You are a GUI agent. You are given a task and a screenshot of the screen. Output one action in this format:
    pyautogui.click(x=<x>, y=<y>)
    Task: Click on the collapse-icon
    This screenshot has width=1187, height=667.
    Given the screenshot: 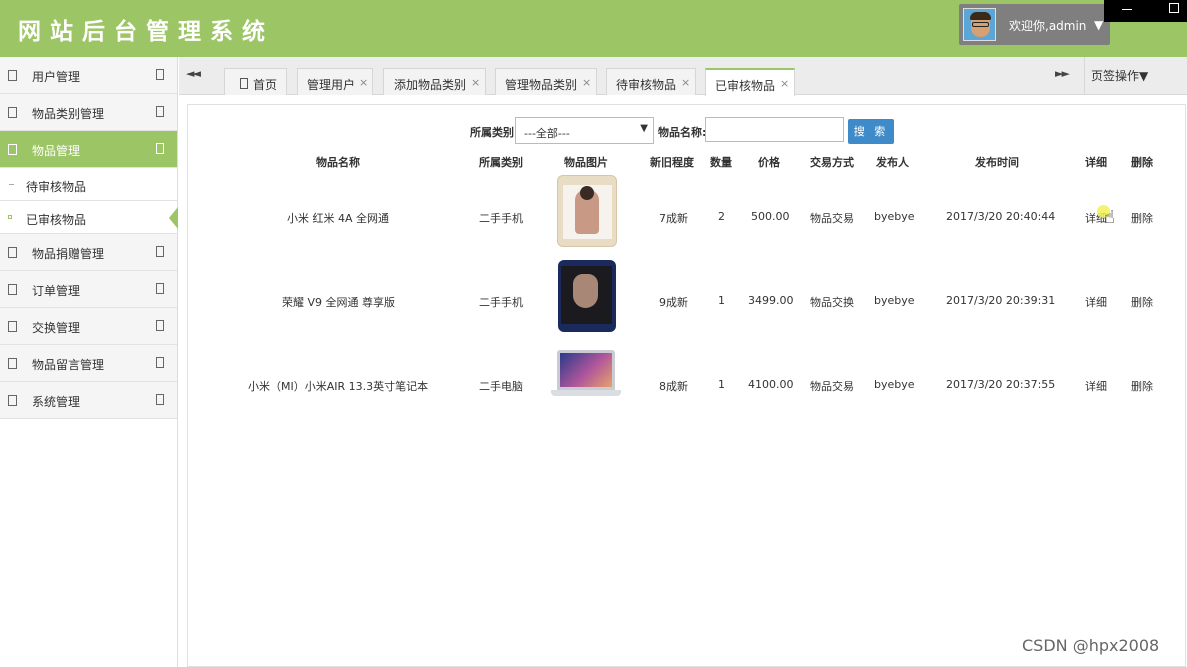 What is the action you would take?
    pyautogui.click(x=160, y=148)
    